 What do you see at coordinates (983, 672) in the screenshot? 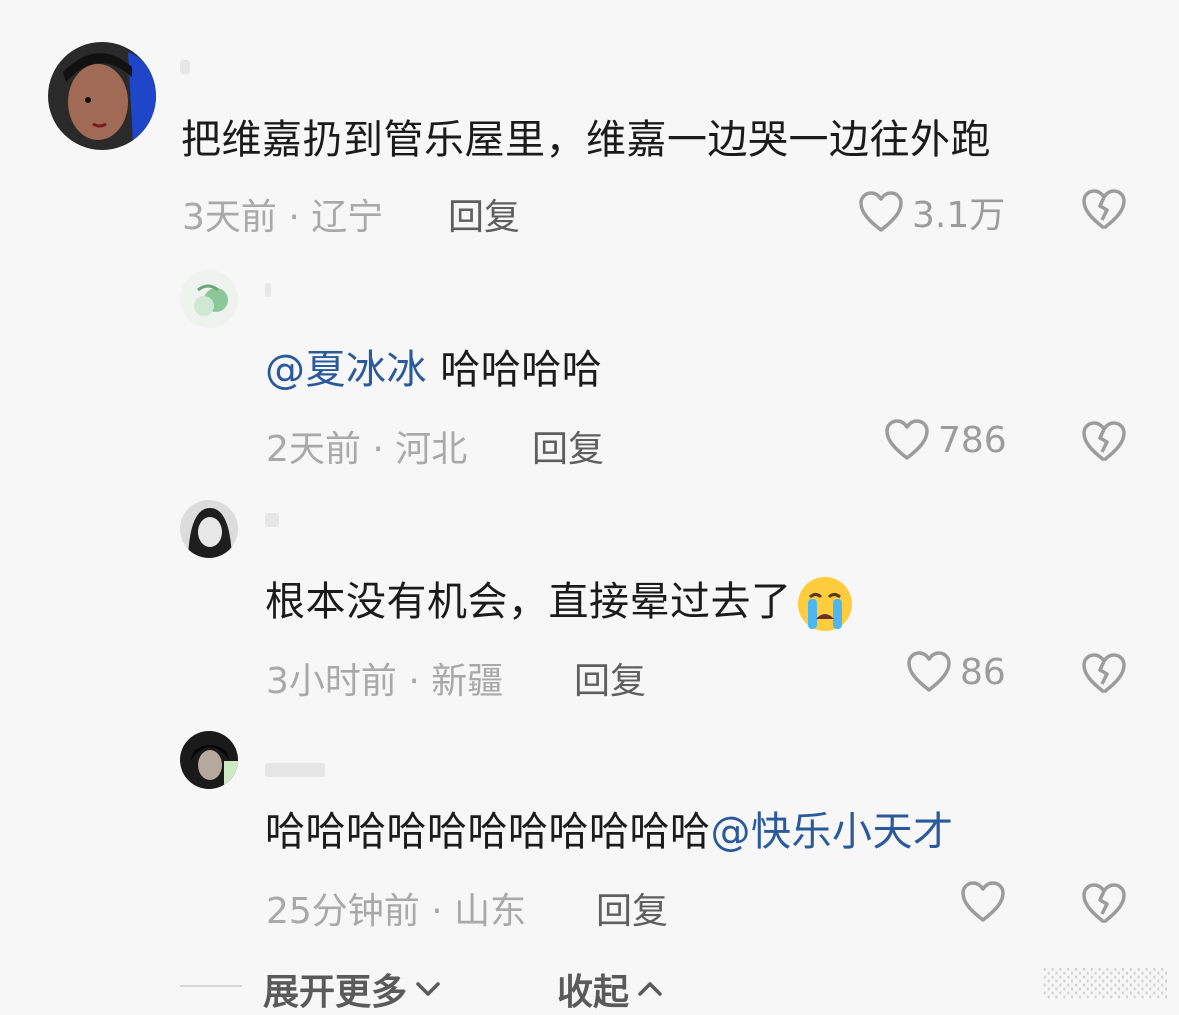
I see `like-count: 86` at bounding box center [983, 672].